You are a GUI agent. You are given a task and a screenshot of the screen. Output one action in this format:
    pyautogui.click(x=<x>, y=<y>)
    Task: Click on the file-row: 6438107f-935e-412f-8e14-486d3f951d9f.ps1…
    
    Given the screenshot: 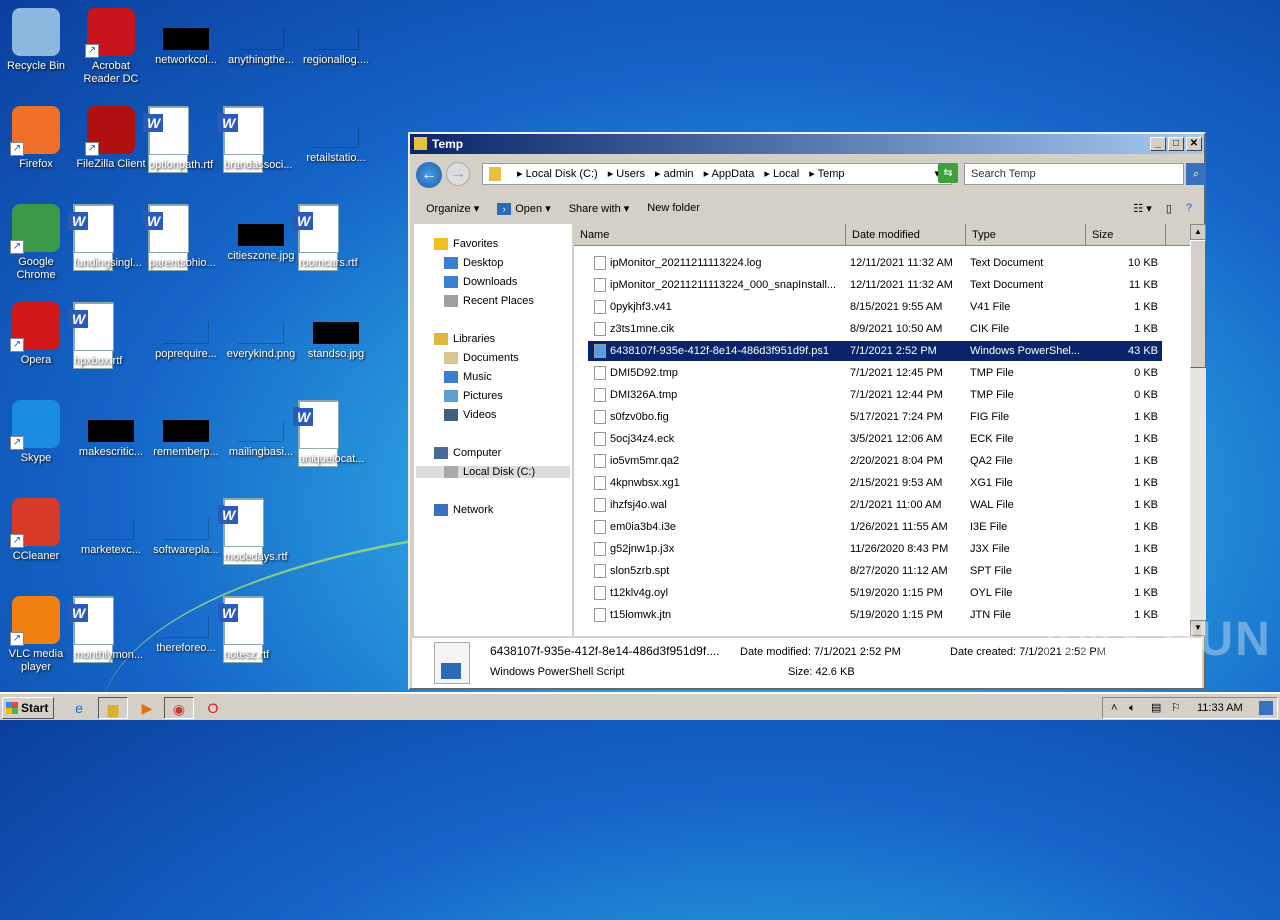 What is the action you would take?
    pyautogui.click(x=875, y=351)
    